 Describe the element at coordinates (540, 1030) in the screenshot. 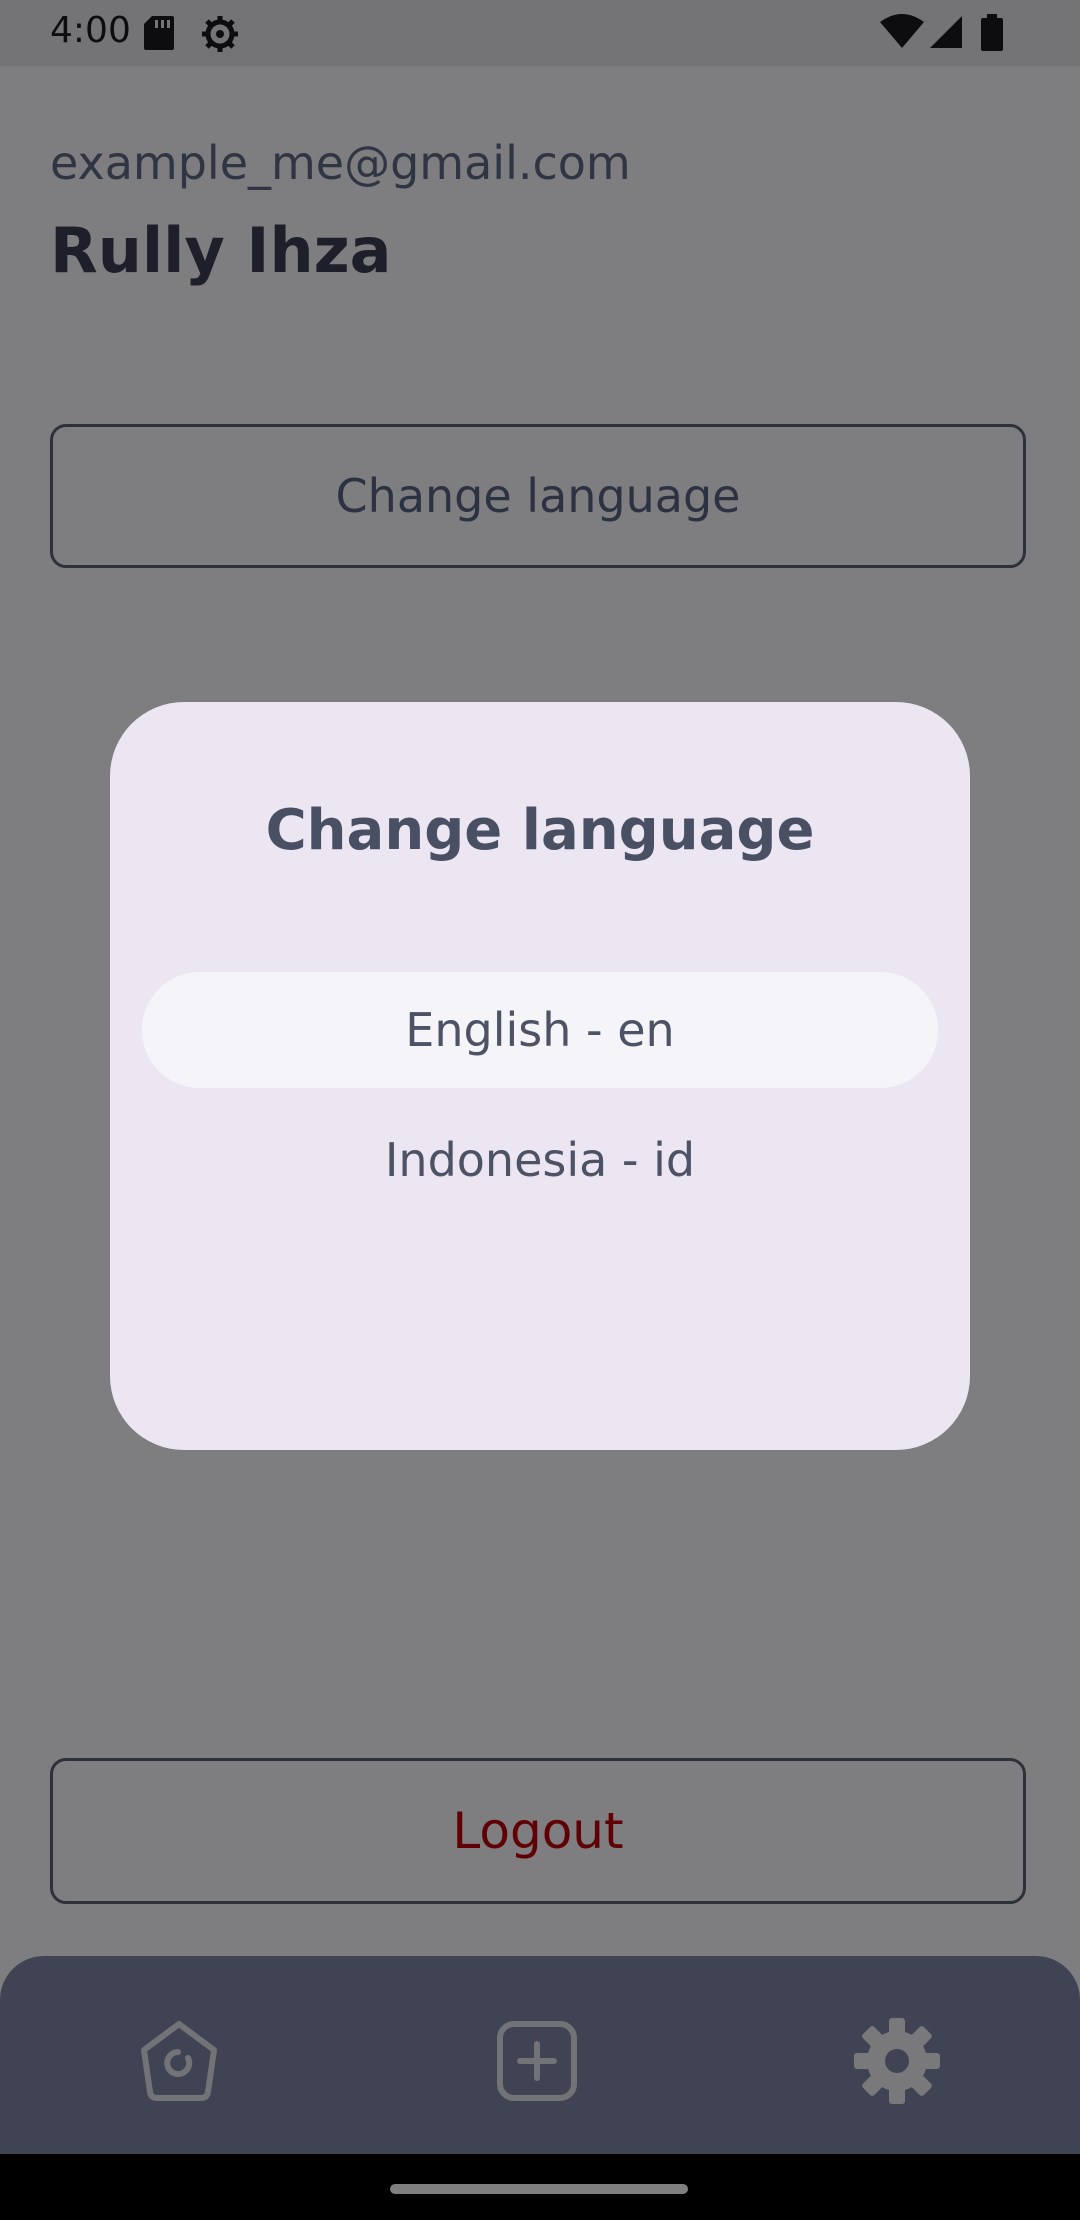

I see `language-option-english: English - en` at that location.